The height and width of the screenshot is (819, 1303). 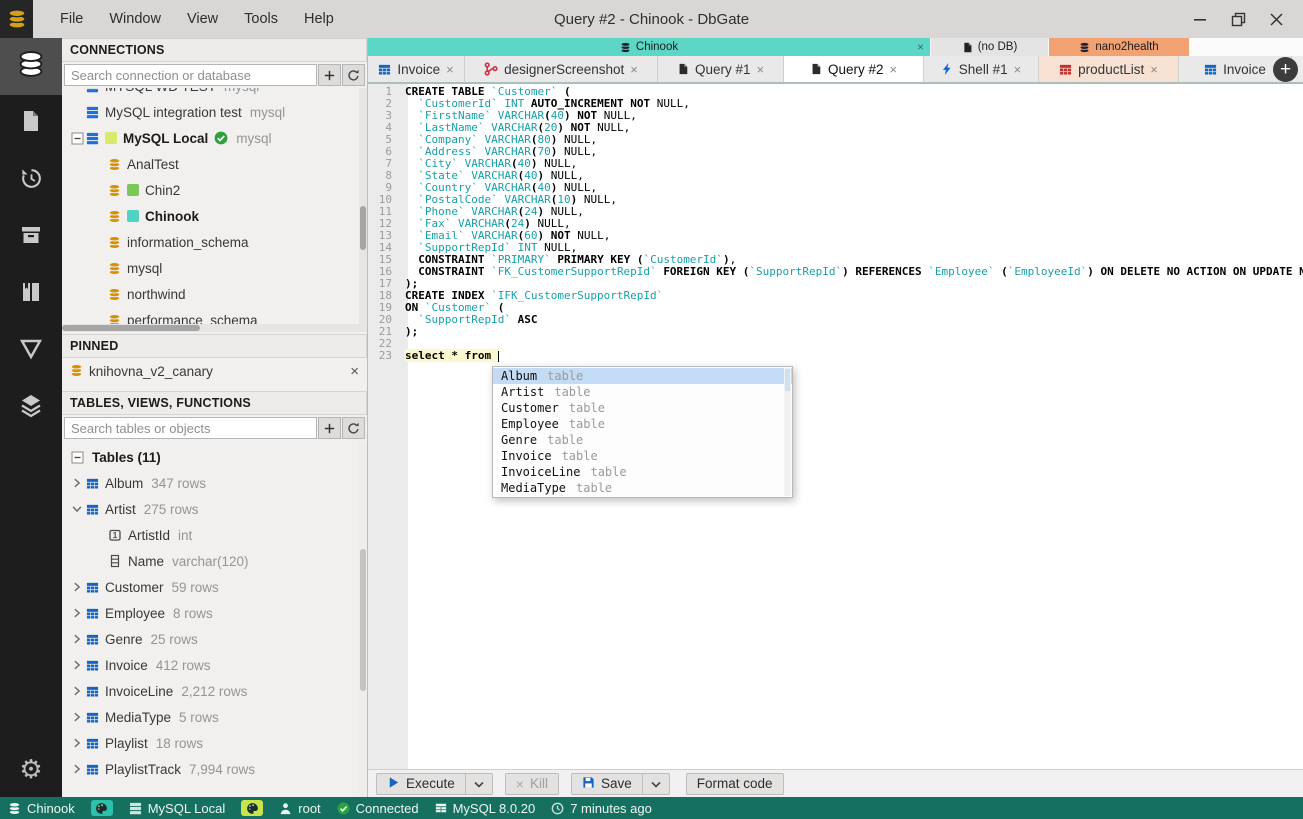 What do you see at coordinates (214, 216) in the screenshot?
I see `connection-item-chinook: Chinook` at bounding box center [214, 216].